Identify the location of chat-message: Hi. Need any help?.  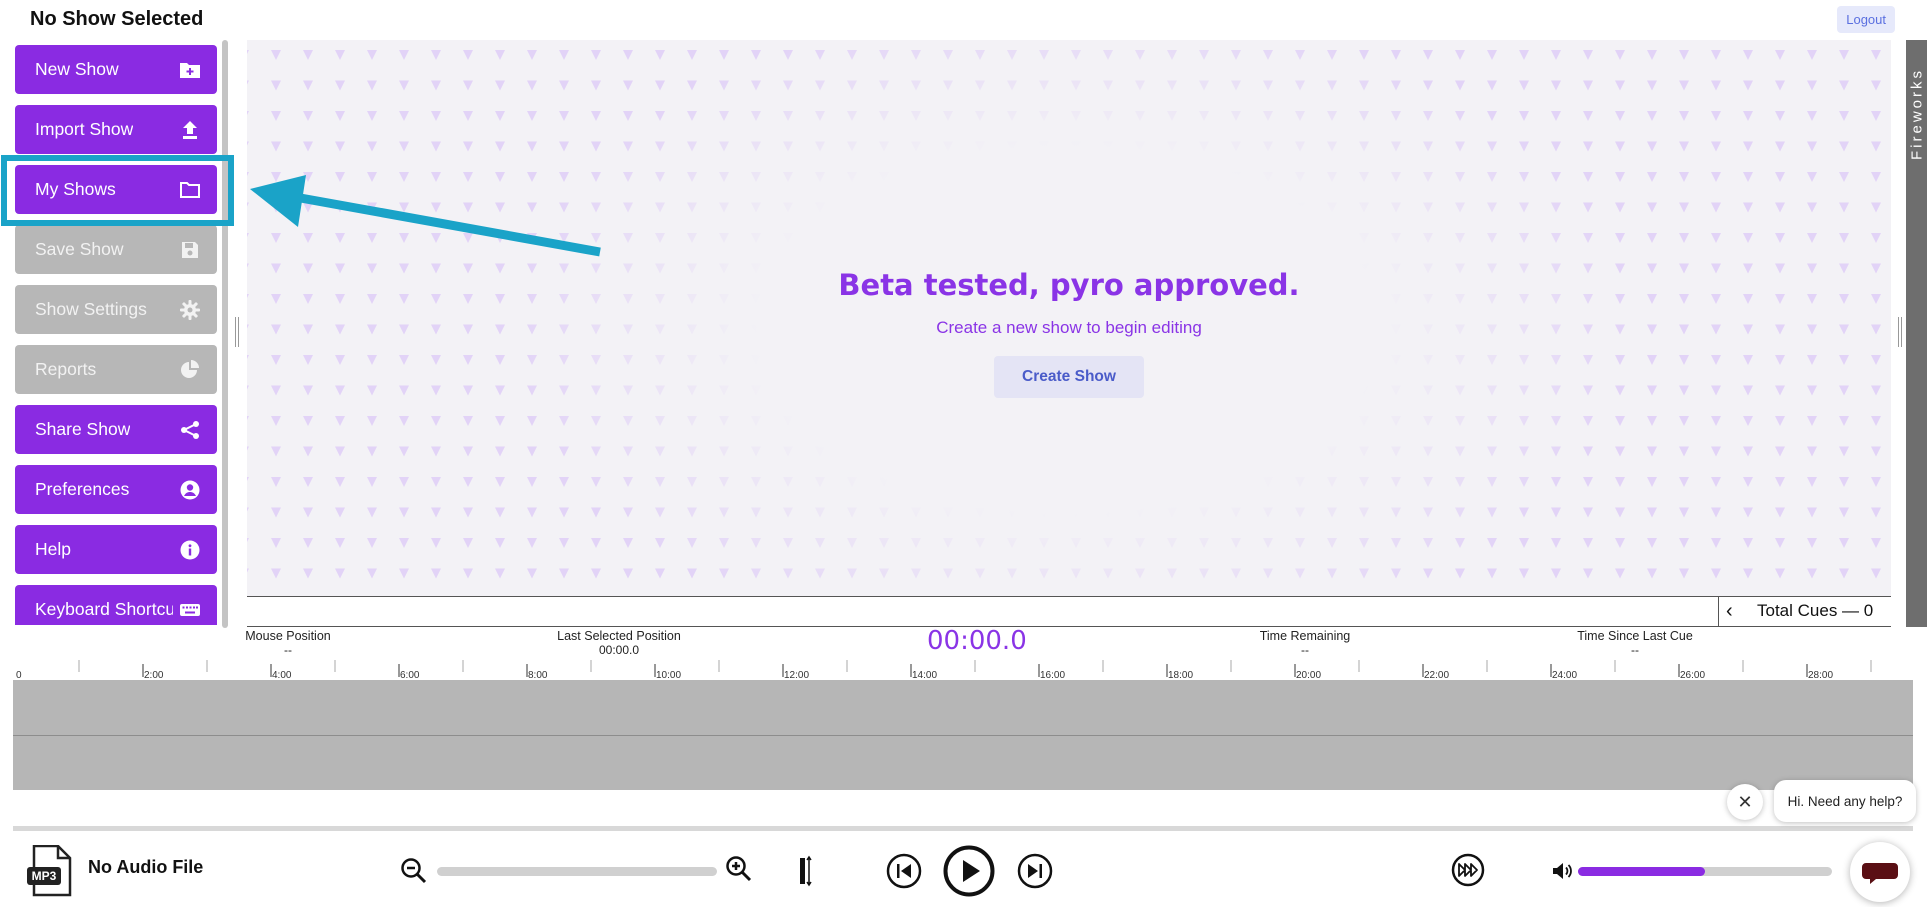
(1845, 801).